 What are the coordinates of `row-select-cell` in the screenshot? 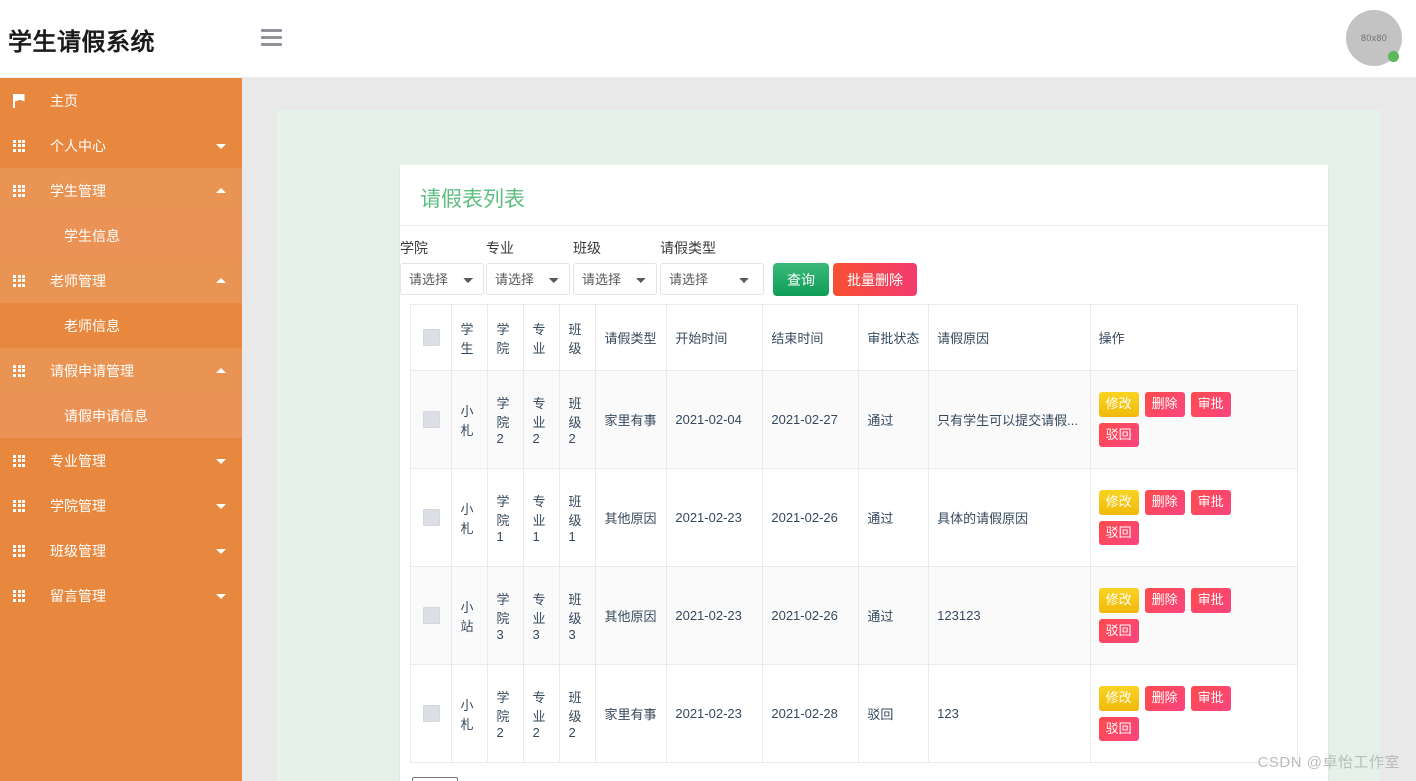 It's located at (431, 713).